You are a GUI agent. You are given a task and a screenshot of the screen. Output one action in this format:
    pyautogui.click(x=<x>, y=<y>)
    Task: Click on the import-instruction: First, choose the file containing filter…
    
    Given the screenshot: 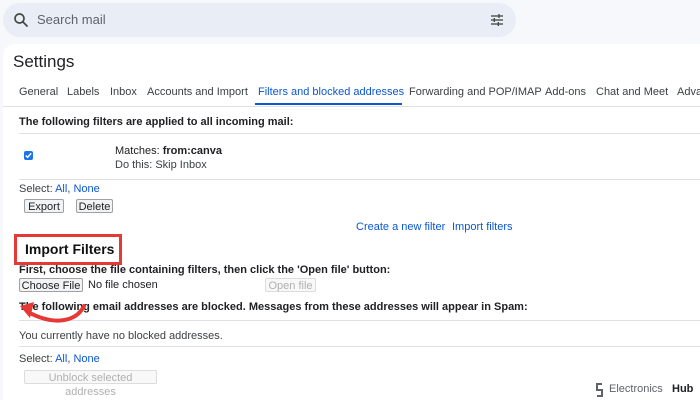 What is the action you would take?
    pyautogui.click(x=205, y=270)
    